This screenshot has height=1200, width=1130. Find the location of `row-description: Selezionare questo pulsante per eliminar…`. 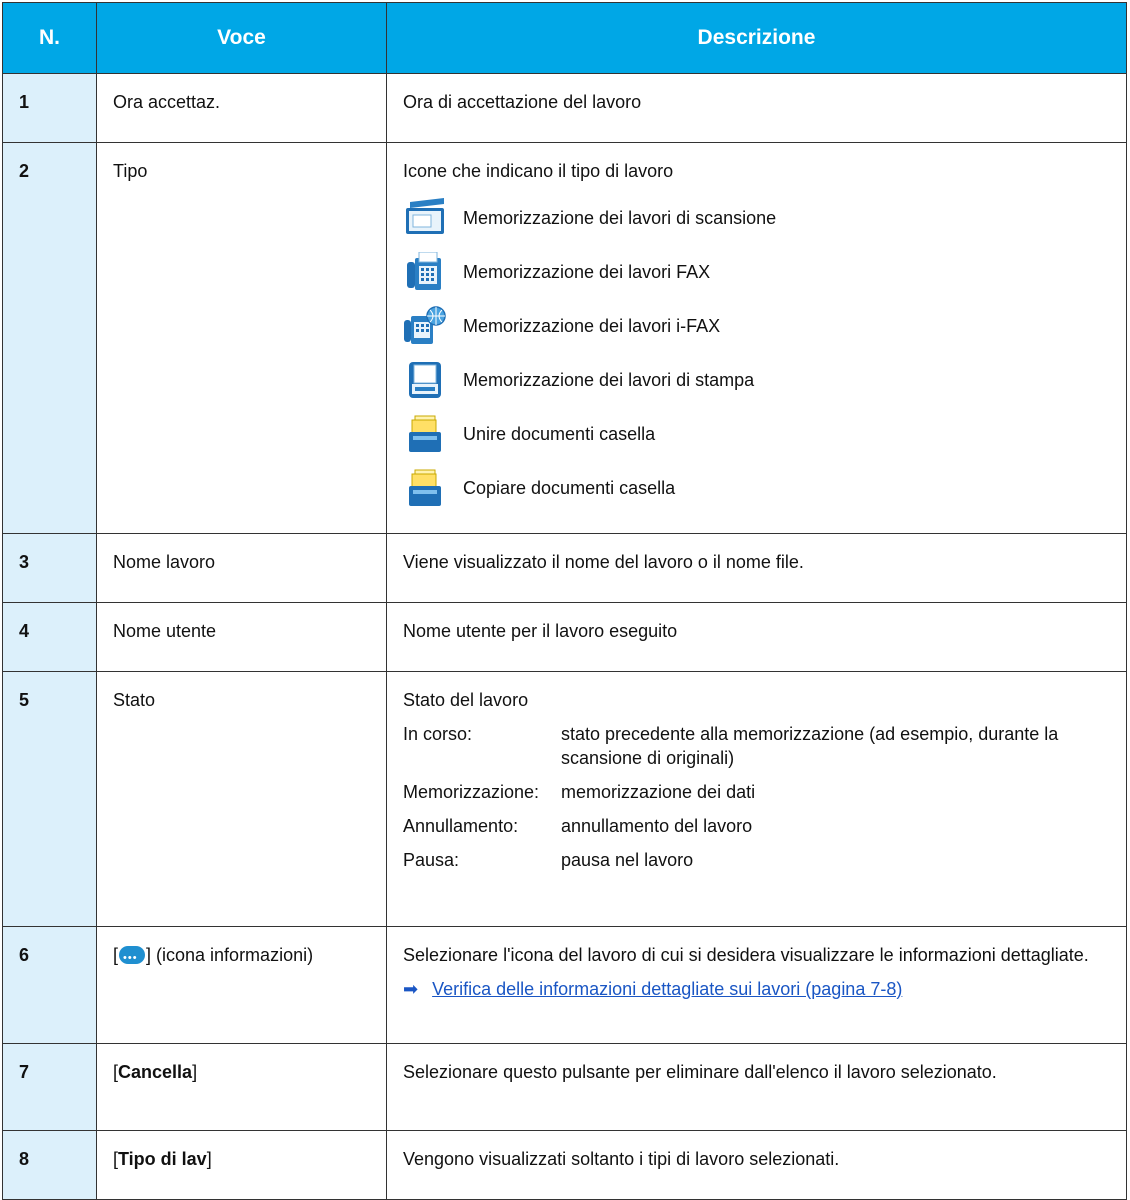

row-description: Selezionare questo pulsante per eliminar… is located at coordinates (756, 1087).